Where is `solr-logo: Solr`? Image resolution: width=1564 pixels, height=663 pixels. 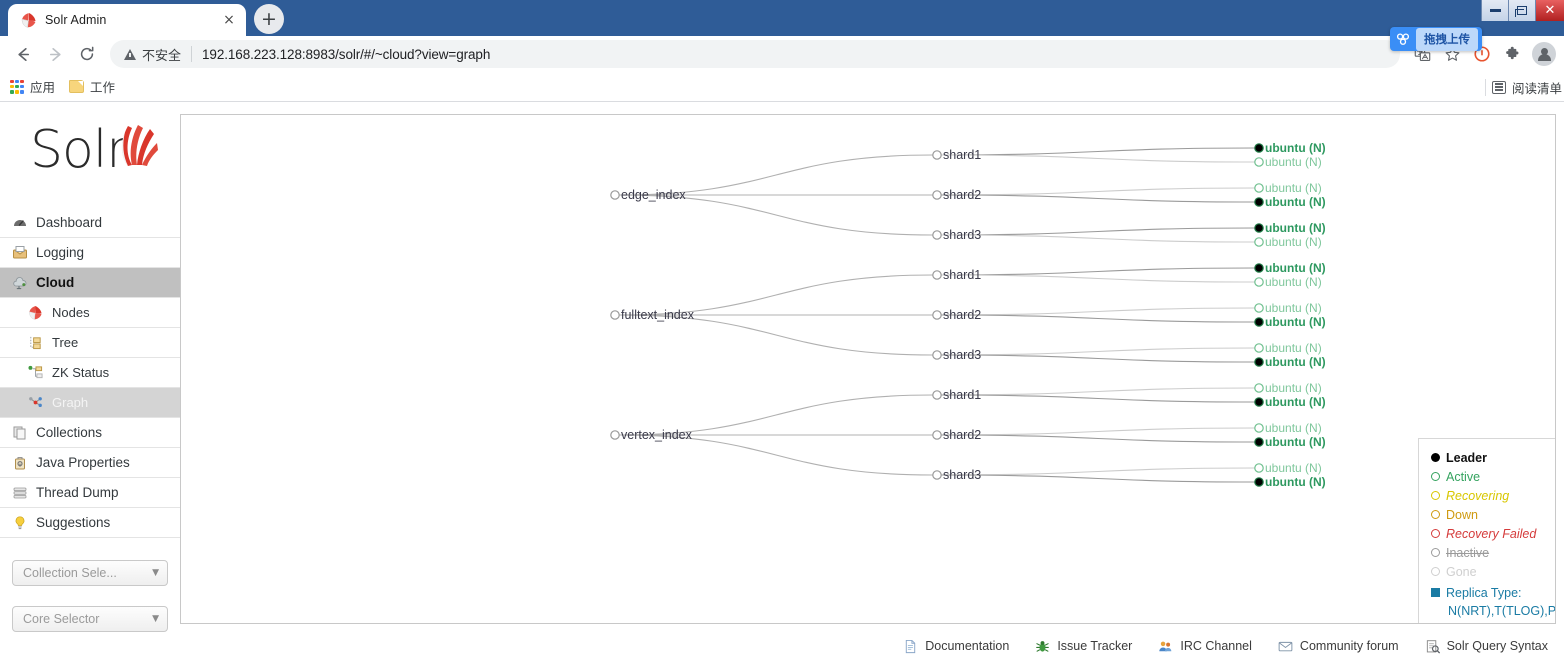
solr-logo: Solr is located at coordinates (90, 156).